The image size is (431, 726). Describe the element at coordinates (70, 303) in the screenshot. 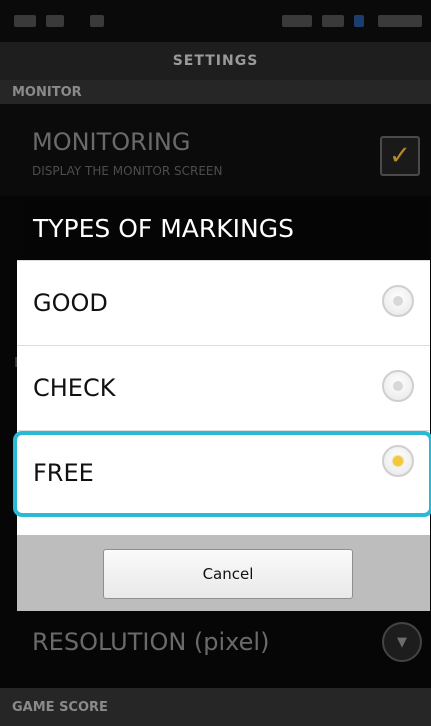

I see `option-label: GOOD` at that location.